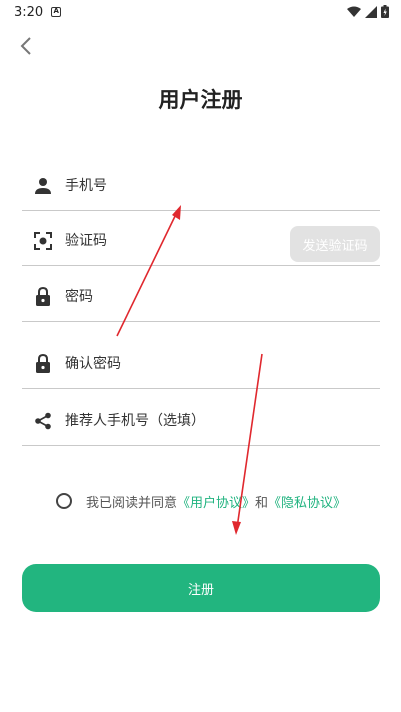 This screenshot has height=712, width=401. Describe the element at coordinates (43, 421) in the screenshot. I see `share-icon` at that location.